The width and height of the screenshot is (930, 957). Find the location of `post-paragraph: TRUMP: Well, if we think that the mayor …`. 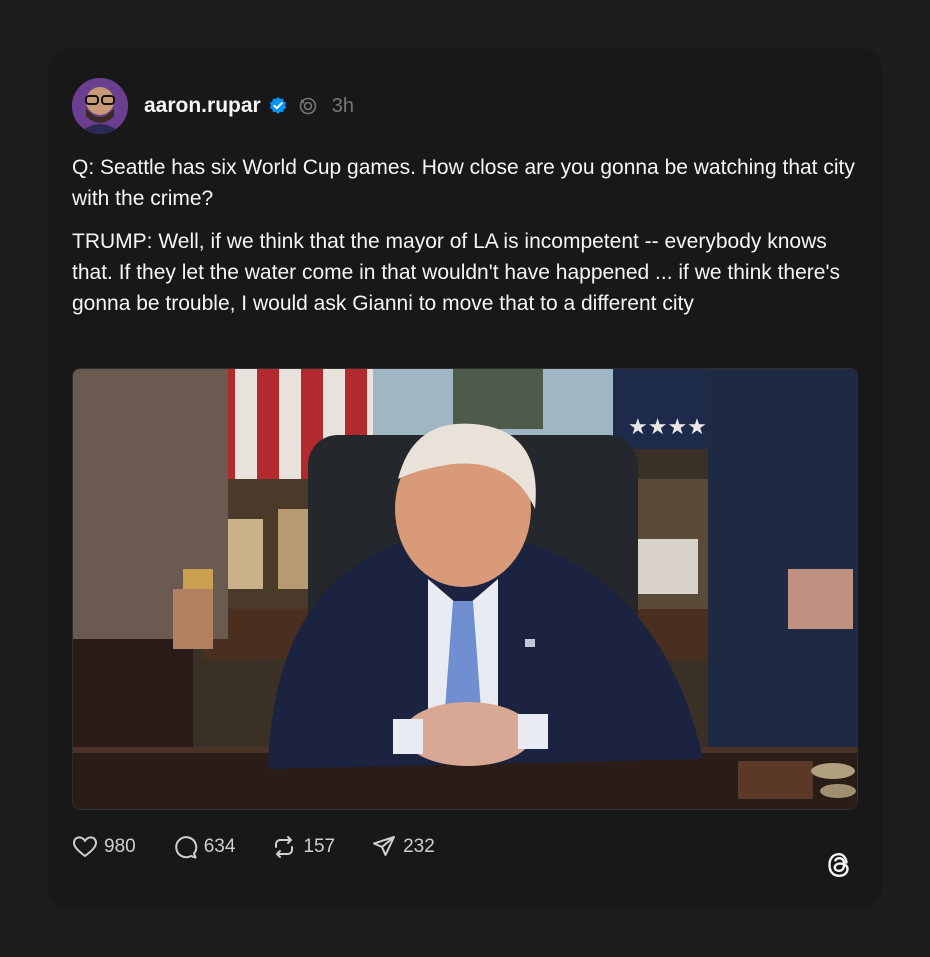

post-paragraph: TRUMP: Well, if we think that the mayor … is located at coordinates (456, 272).